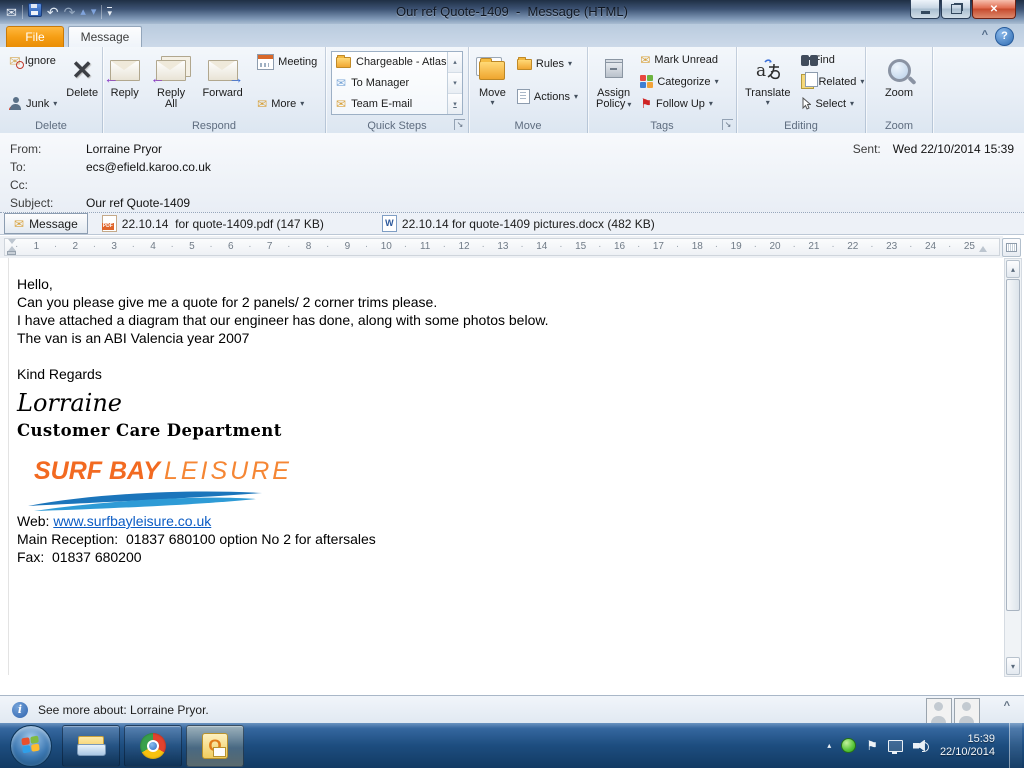 The width and height of the screenshot is (1024, 768). I want to click on group-caption-quick-steps: Quick Steps, so click(397, 126).